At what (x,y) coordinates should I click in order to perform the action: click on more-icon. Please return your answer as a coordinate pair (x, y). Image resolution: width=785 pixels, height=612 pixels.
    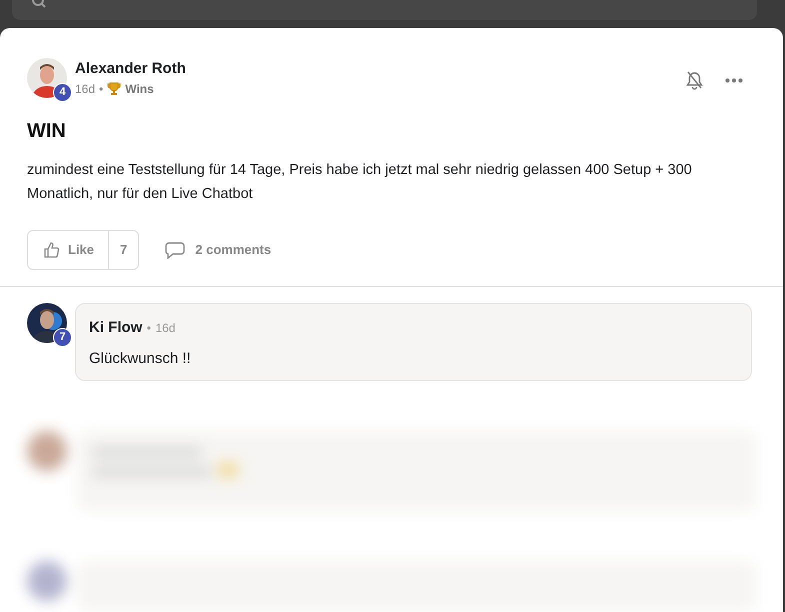
    Looking at the image, I should click on (734, 80).